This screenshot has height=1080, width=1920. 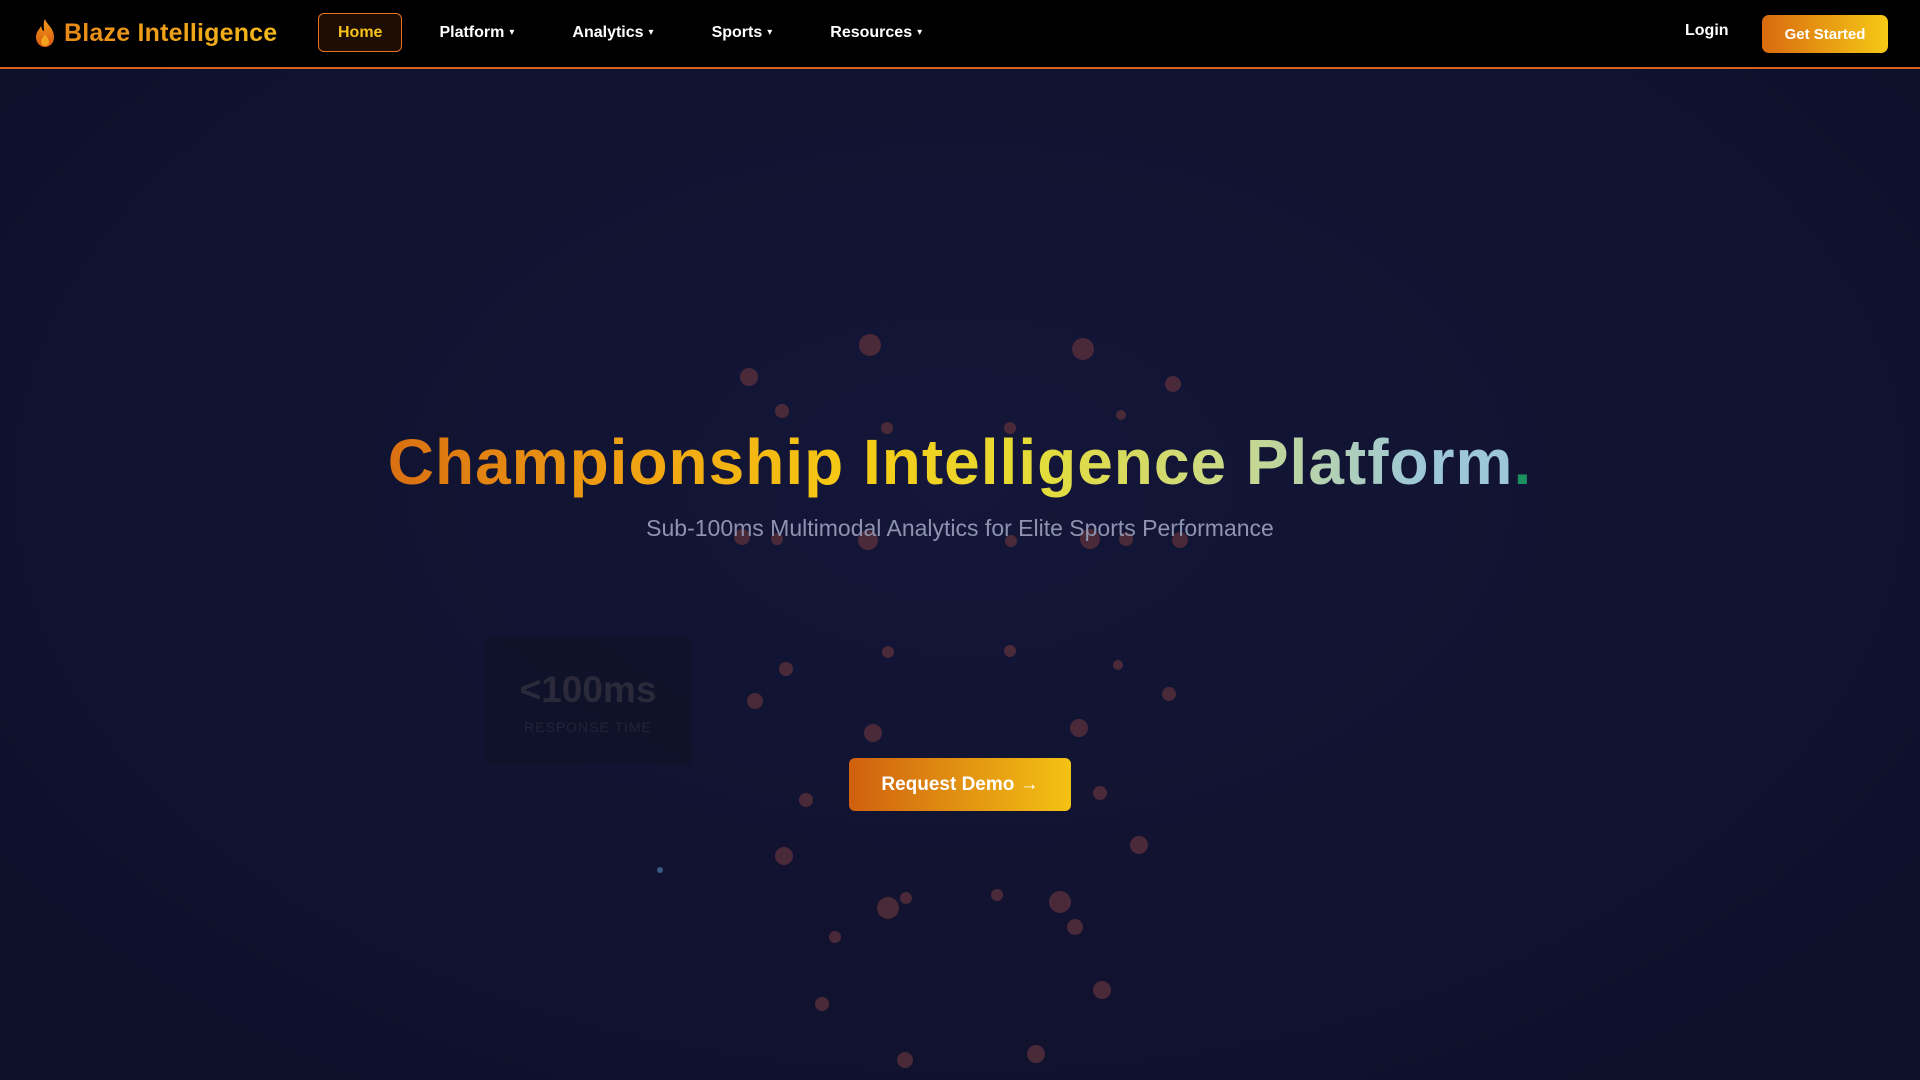 I want to click on nav-item-label: Resources, so click(x=871, y=32).